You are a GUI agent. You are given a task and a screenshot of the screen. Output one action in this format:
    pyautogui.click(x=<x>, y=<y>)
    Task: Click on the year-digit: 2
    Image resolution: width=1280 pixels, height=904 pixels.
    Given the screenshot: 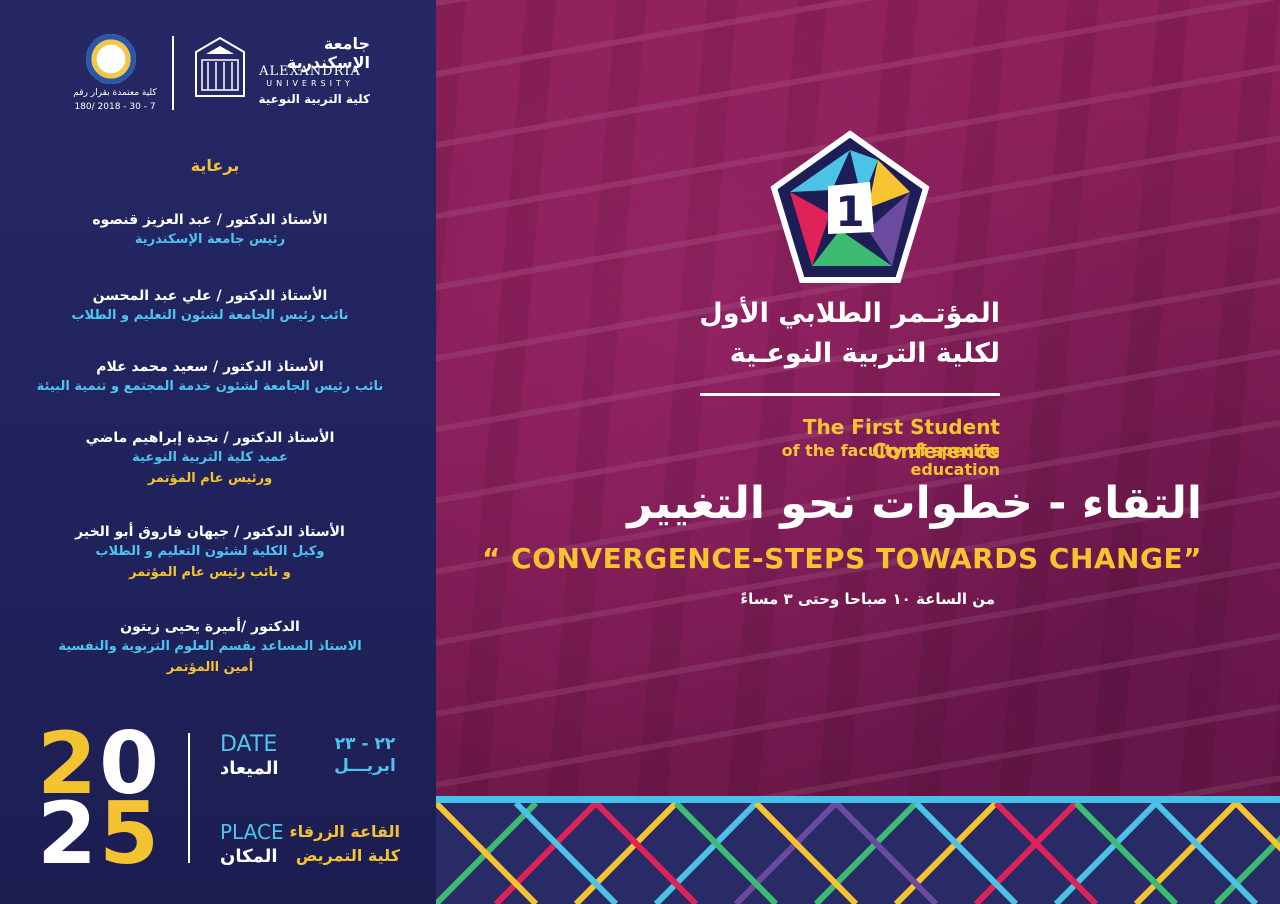 What is the action you would take?
    pyautogui.click(x=67, y=834)
    